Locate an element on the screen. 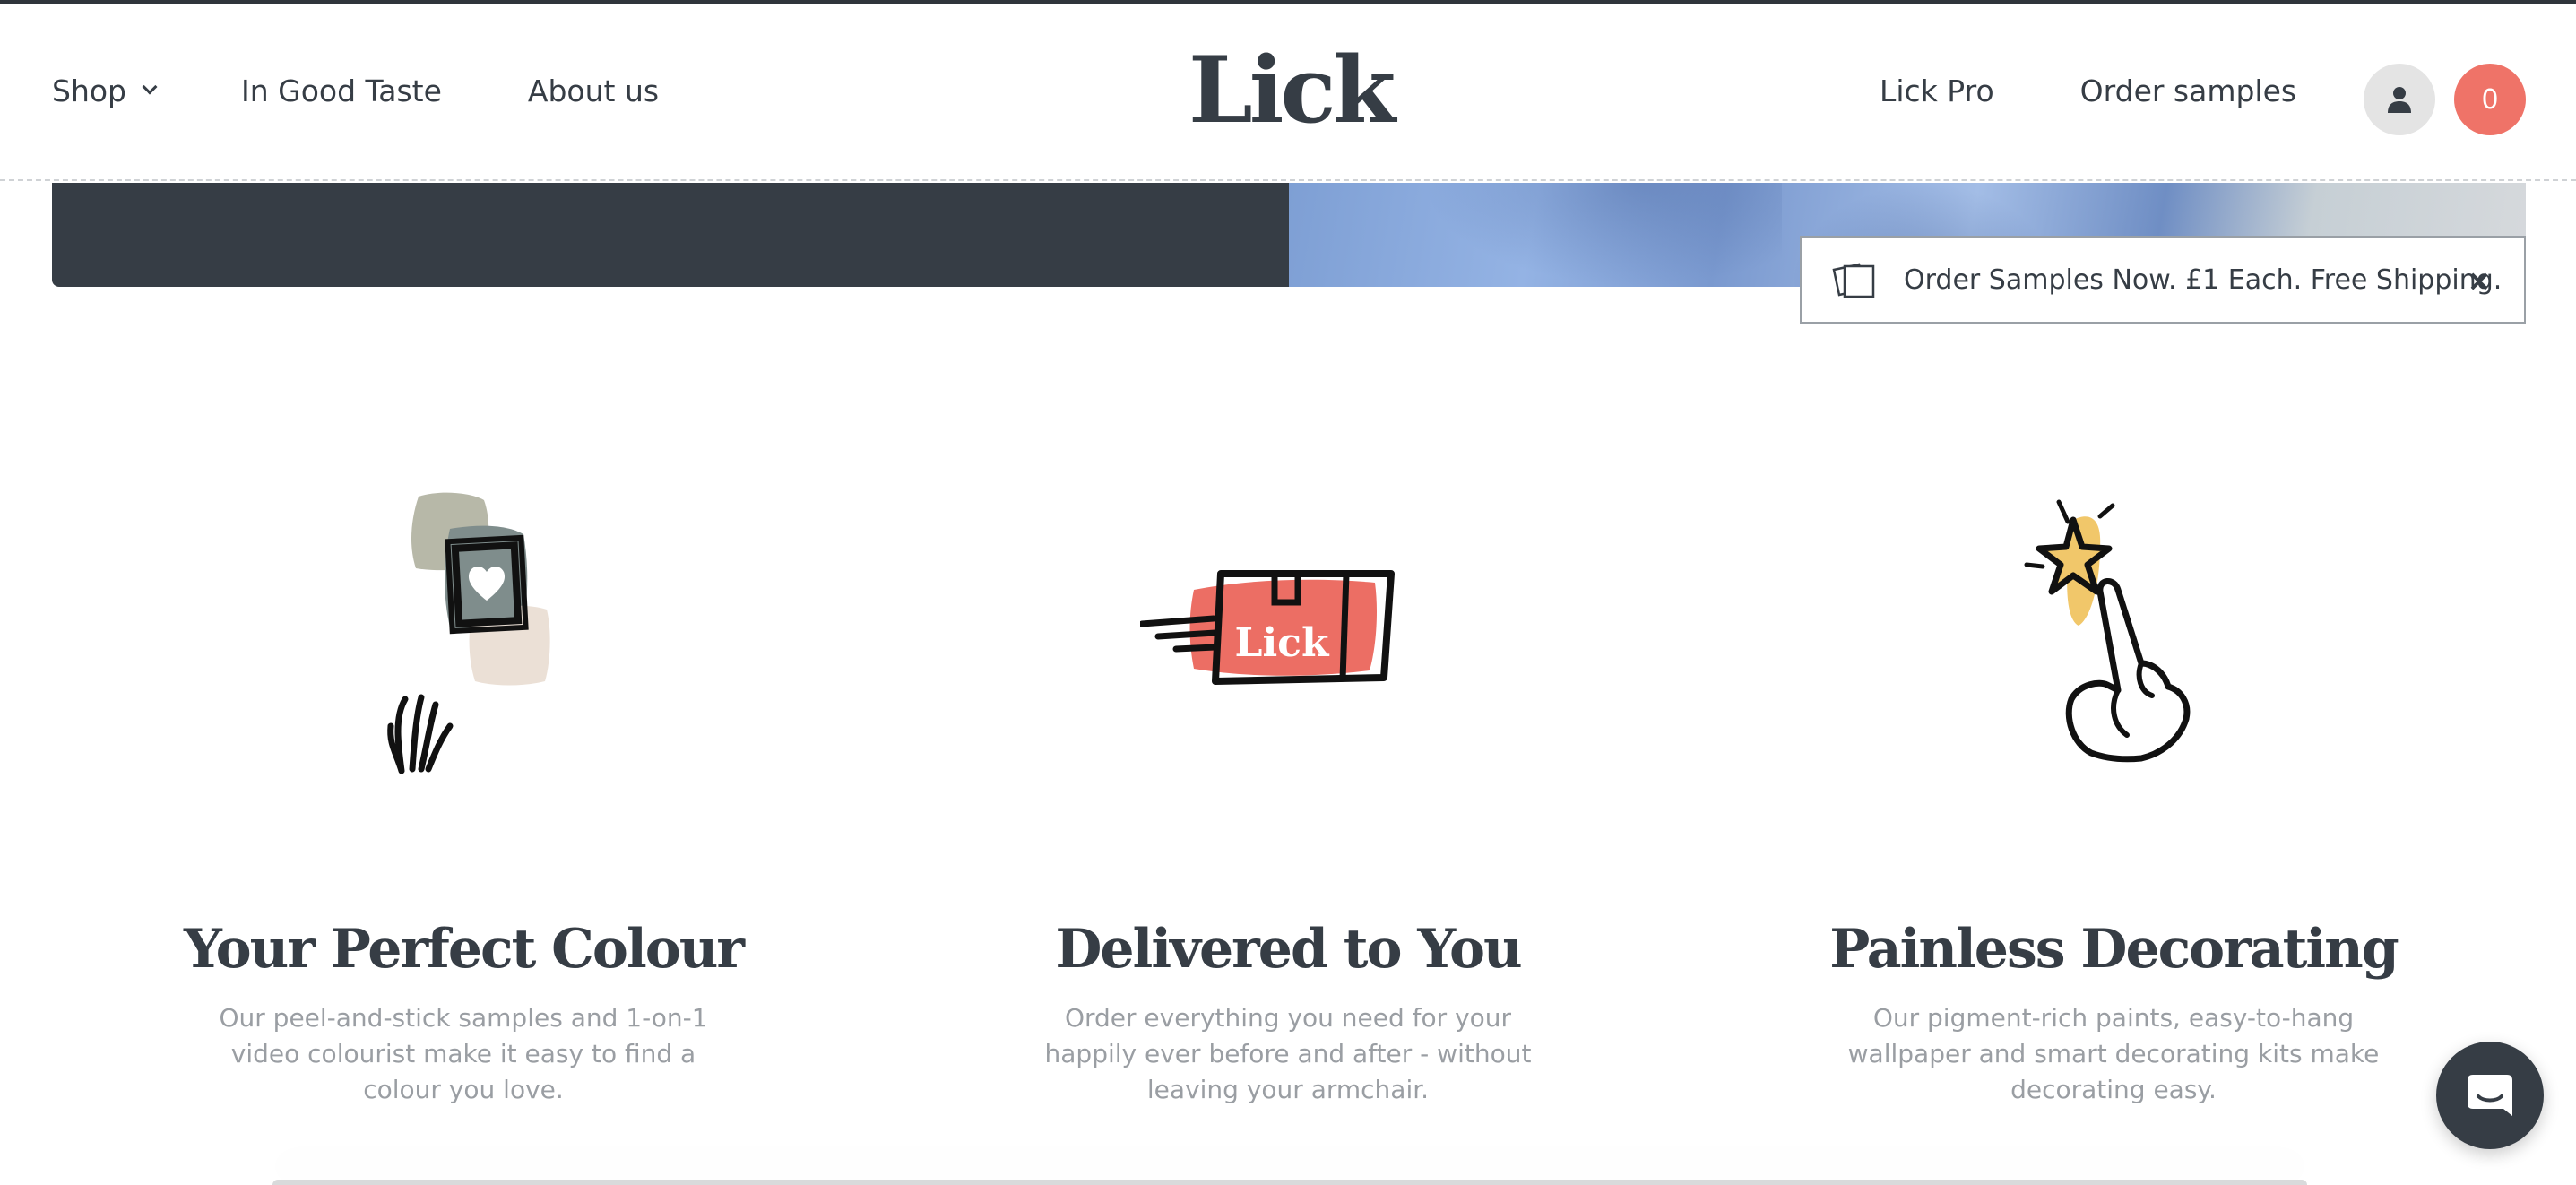 The width and height of the screenshot is (2576, 1185). feature-title: Painless Decorating is located at coordinates (2114, 950).